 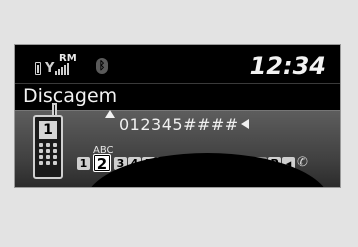 I want to click on dialed-number-text: 012345####, so click(x=179, y=124).